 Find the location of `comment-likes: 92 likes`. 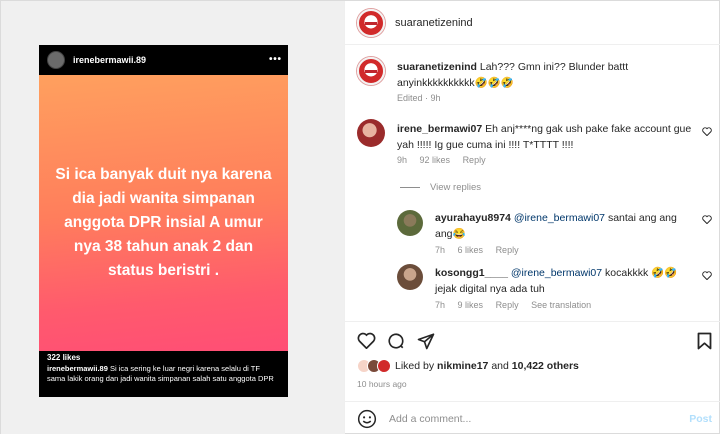

comment-likes: 92 likes is located at coordinates (435, 160).